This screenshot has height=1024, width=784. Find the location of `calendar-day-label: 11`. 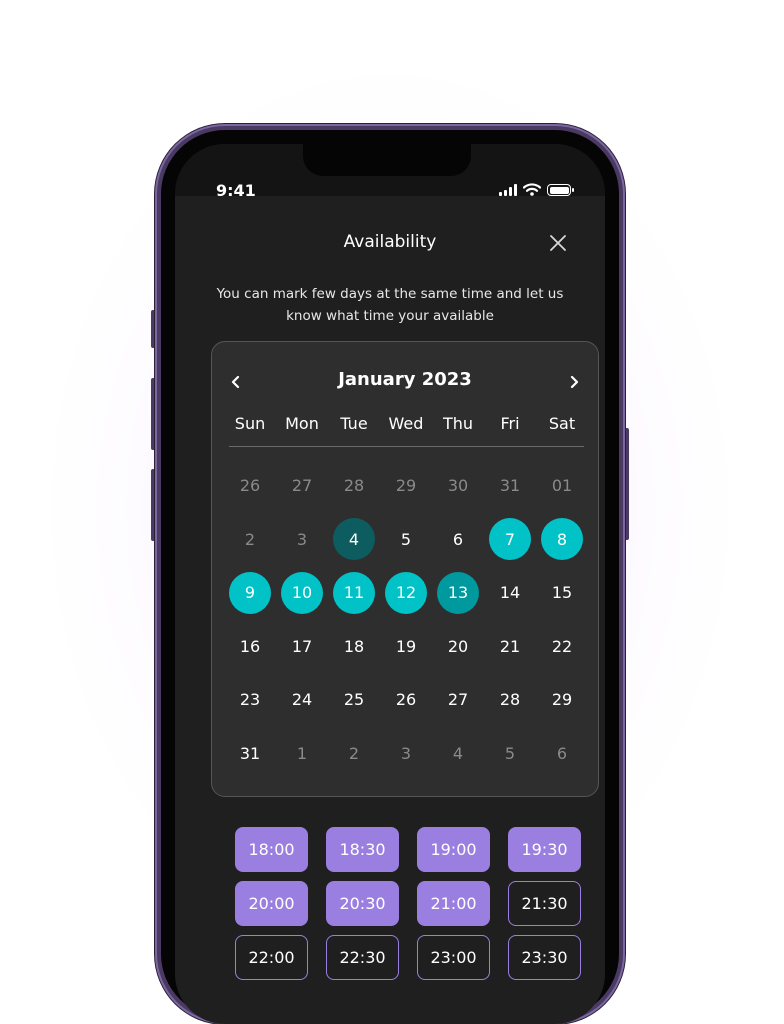

calendar-day-label: 11 is located at coordinates (354, 592).